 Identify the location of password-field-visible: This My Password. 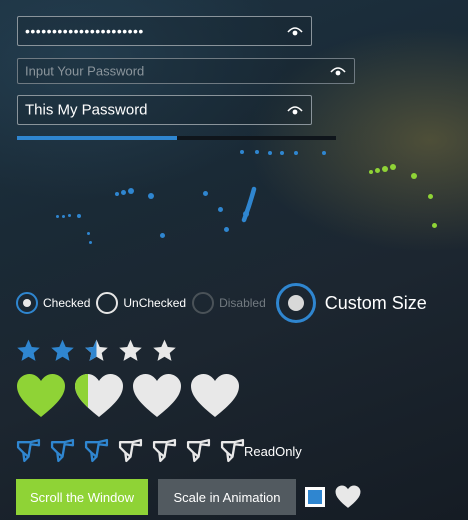
(164, 110).